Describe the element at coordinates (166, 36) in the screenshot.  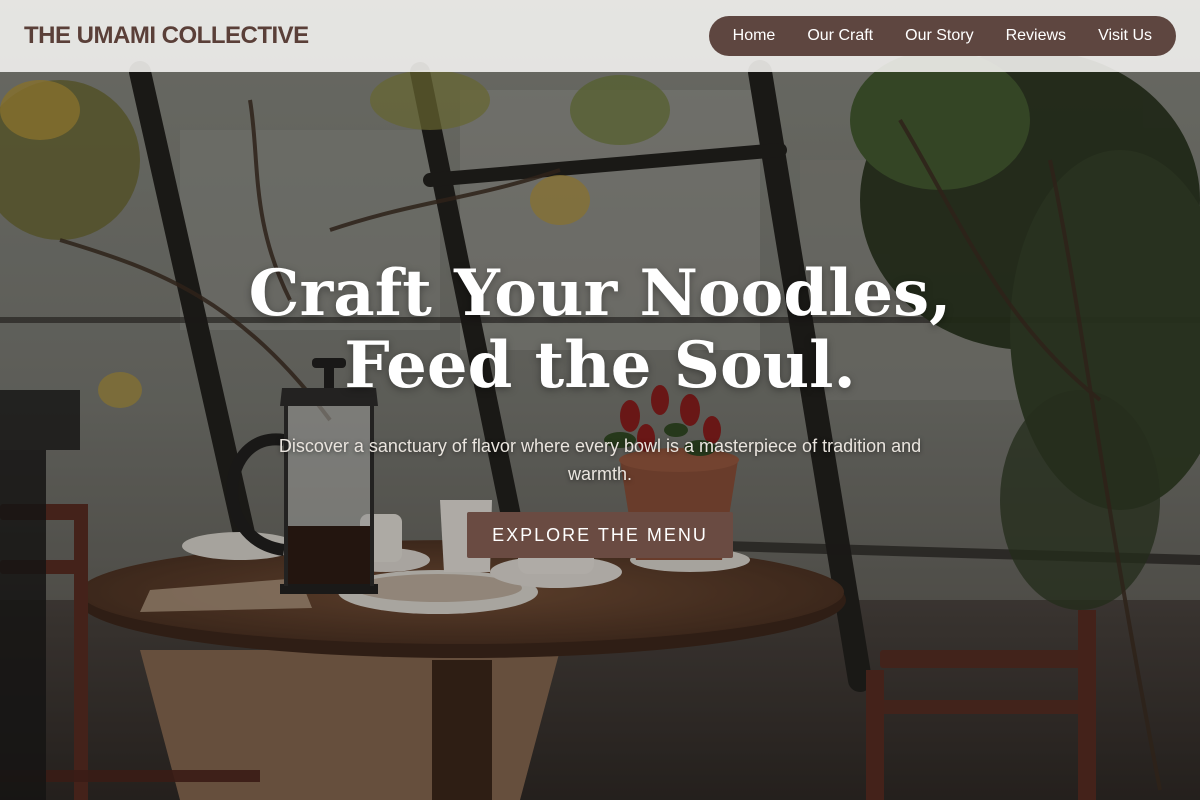
I see `brand-logo: THE UMAMI COLLECTIVE` at that location.